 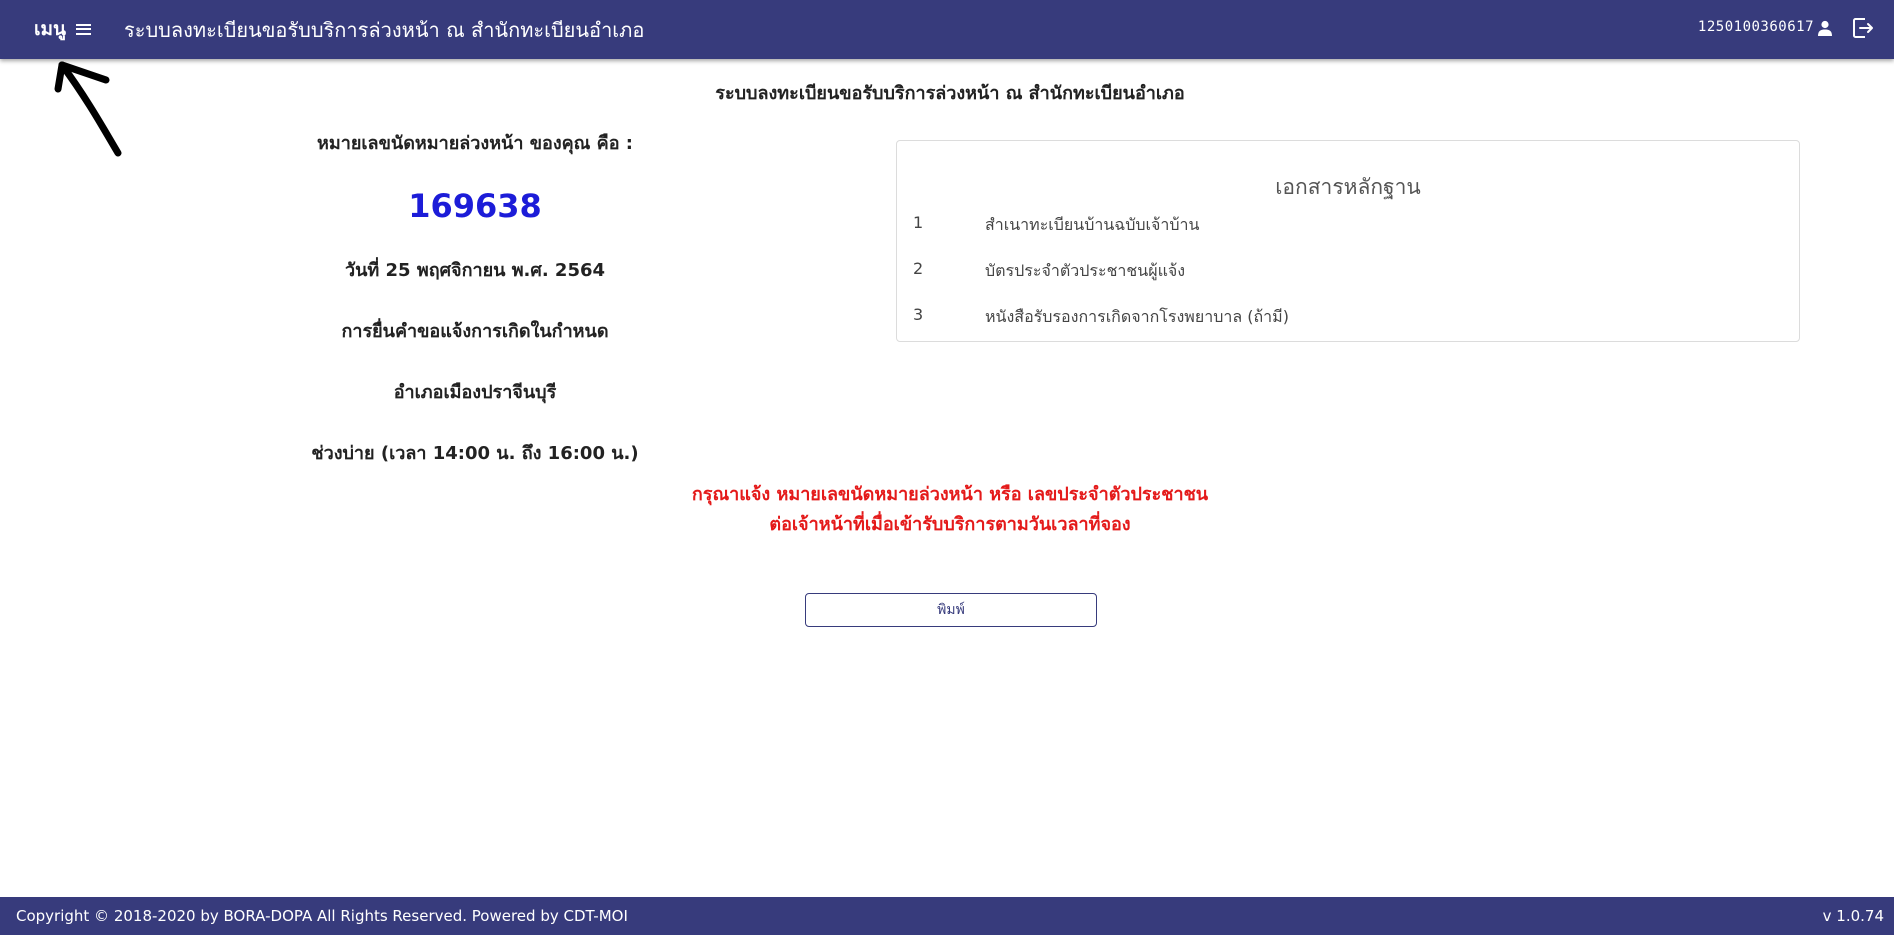 What do you see at coordinates (918, 268) in the screenshot?
I see `document-number: 2` at bounding box center [918, 268].